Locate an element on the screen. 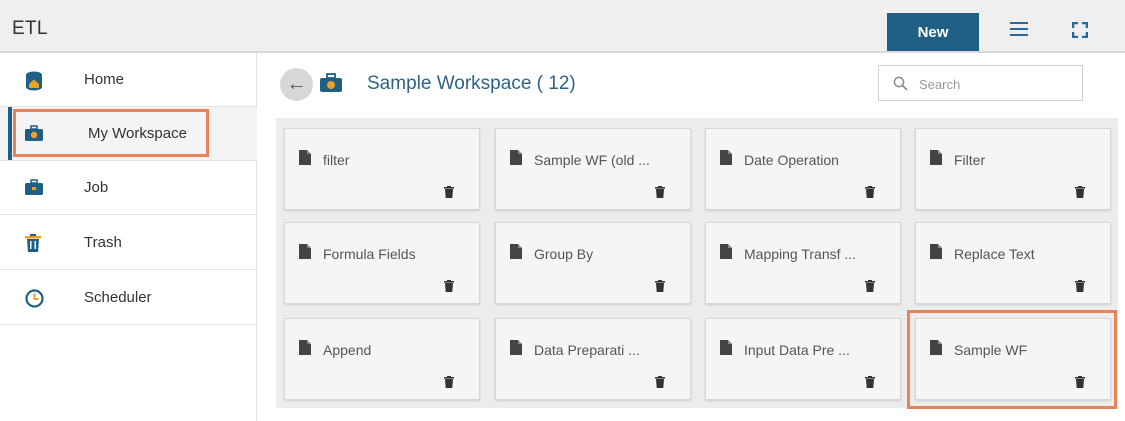 This screenshot has width=1125, height=421. search-input is located at coordinates (994, 84).